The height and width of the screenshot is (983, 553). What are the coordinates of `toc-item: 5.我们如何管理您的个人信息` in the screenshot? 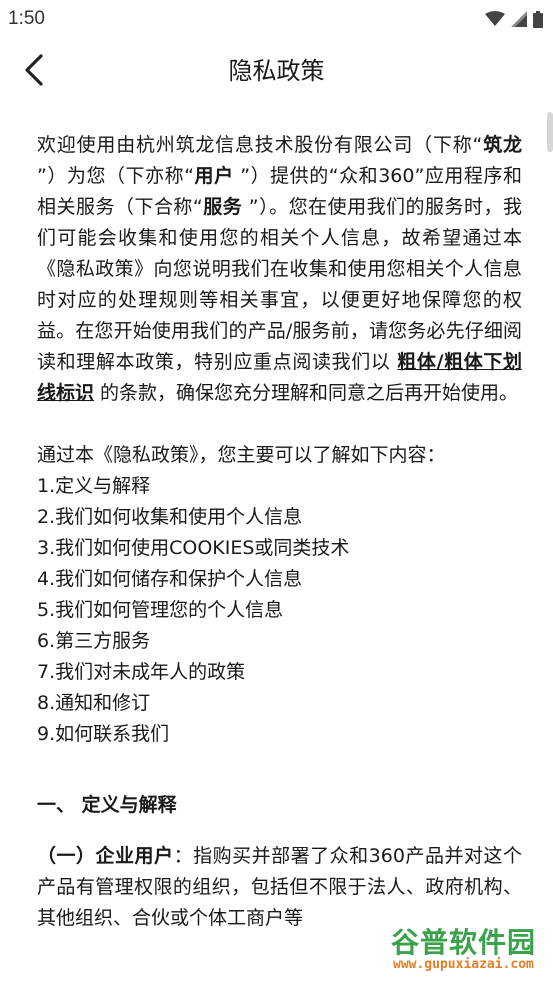 It's located at (160, 610).